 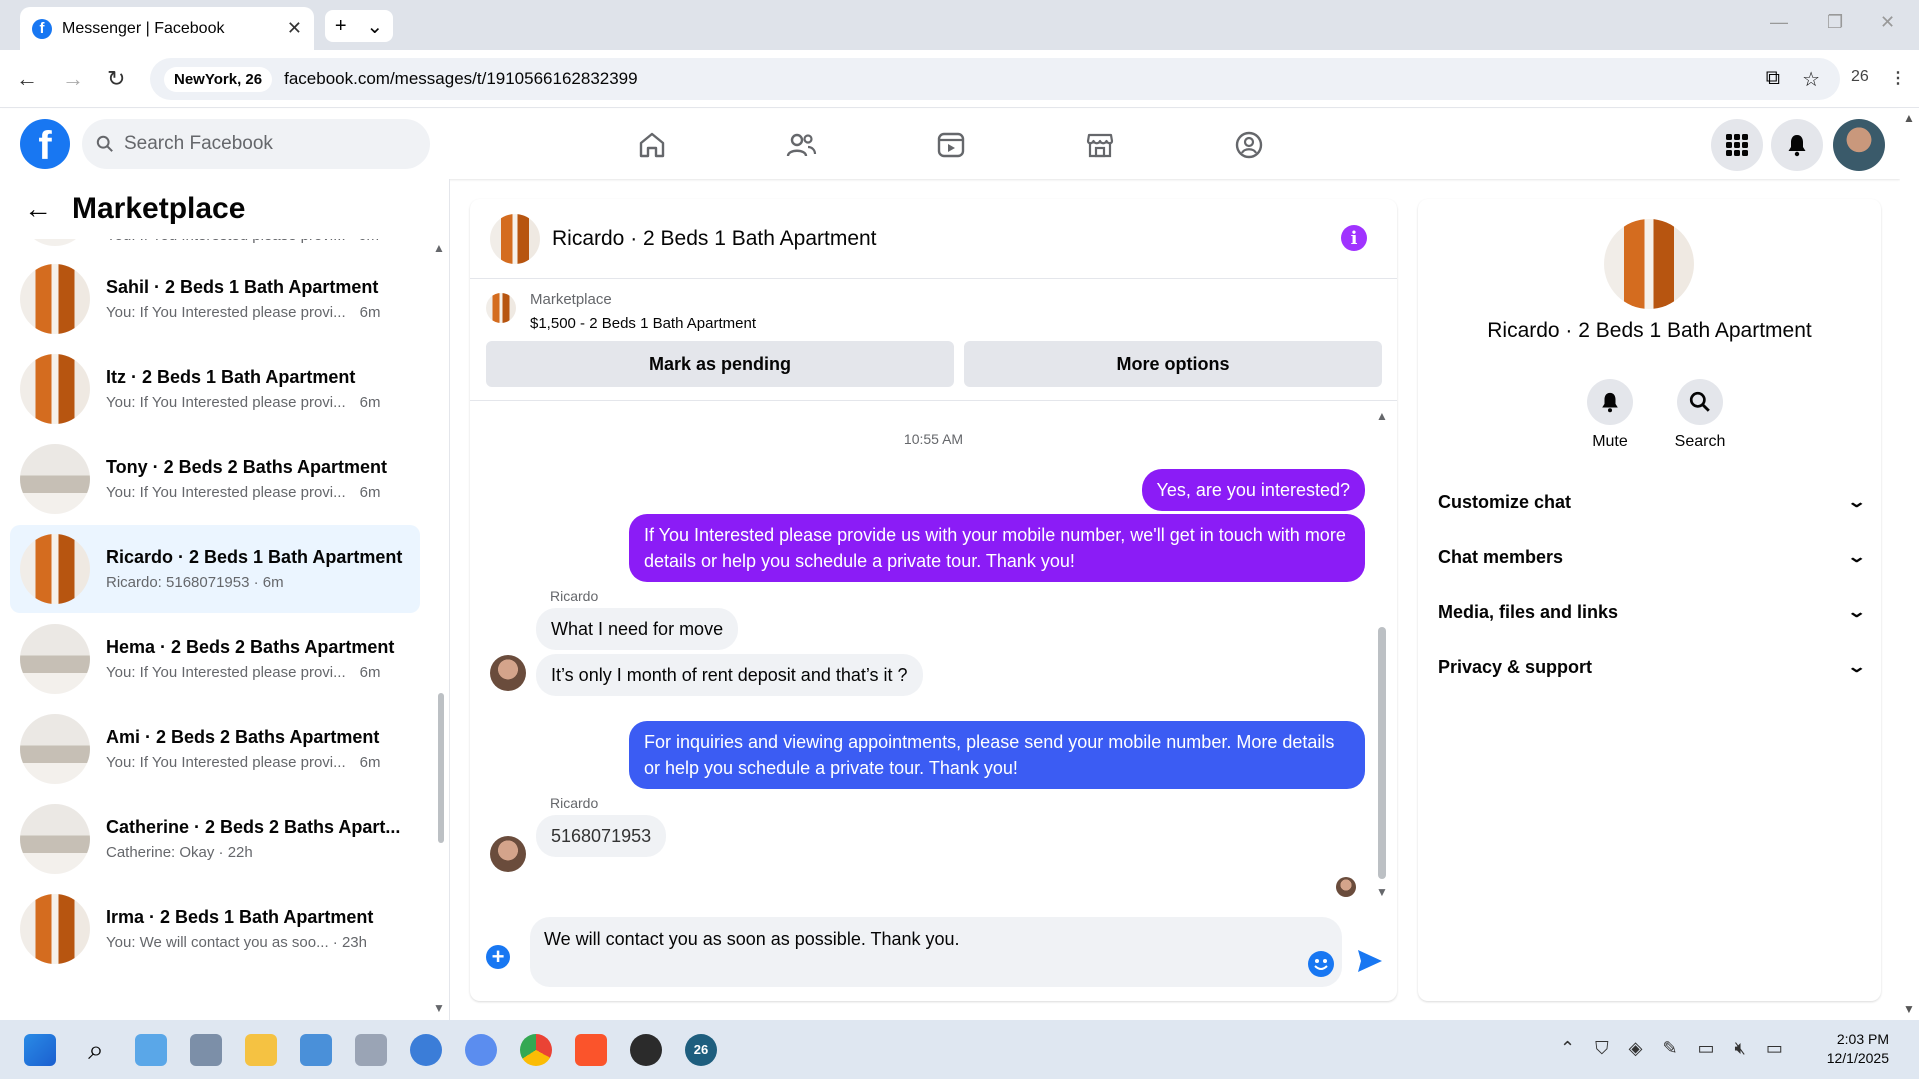 What do you see at coordinates (151, 1050) in the screenshot?
I see `task-view-icon` at bounding box center [151, 1050].